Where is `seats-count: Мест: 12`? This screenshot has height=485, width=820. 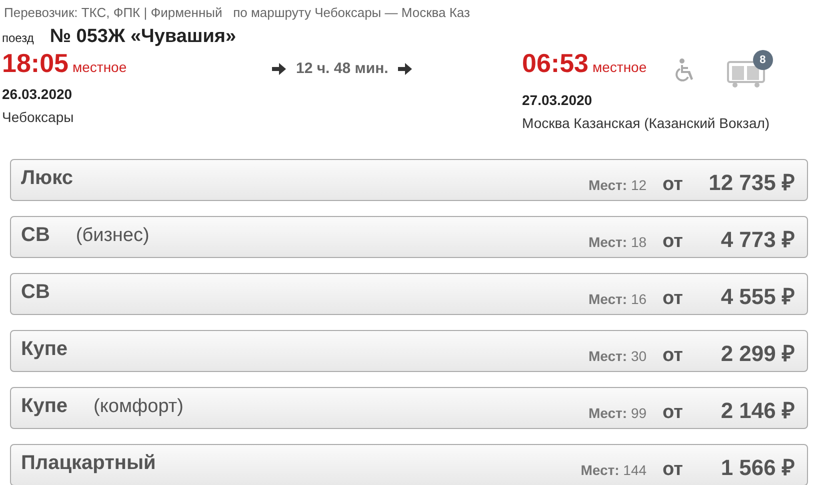 seats-count: Мест: 12 is located at coordinates (617, 185).